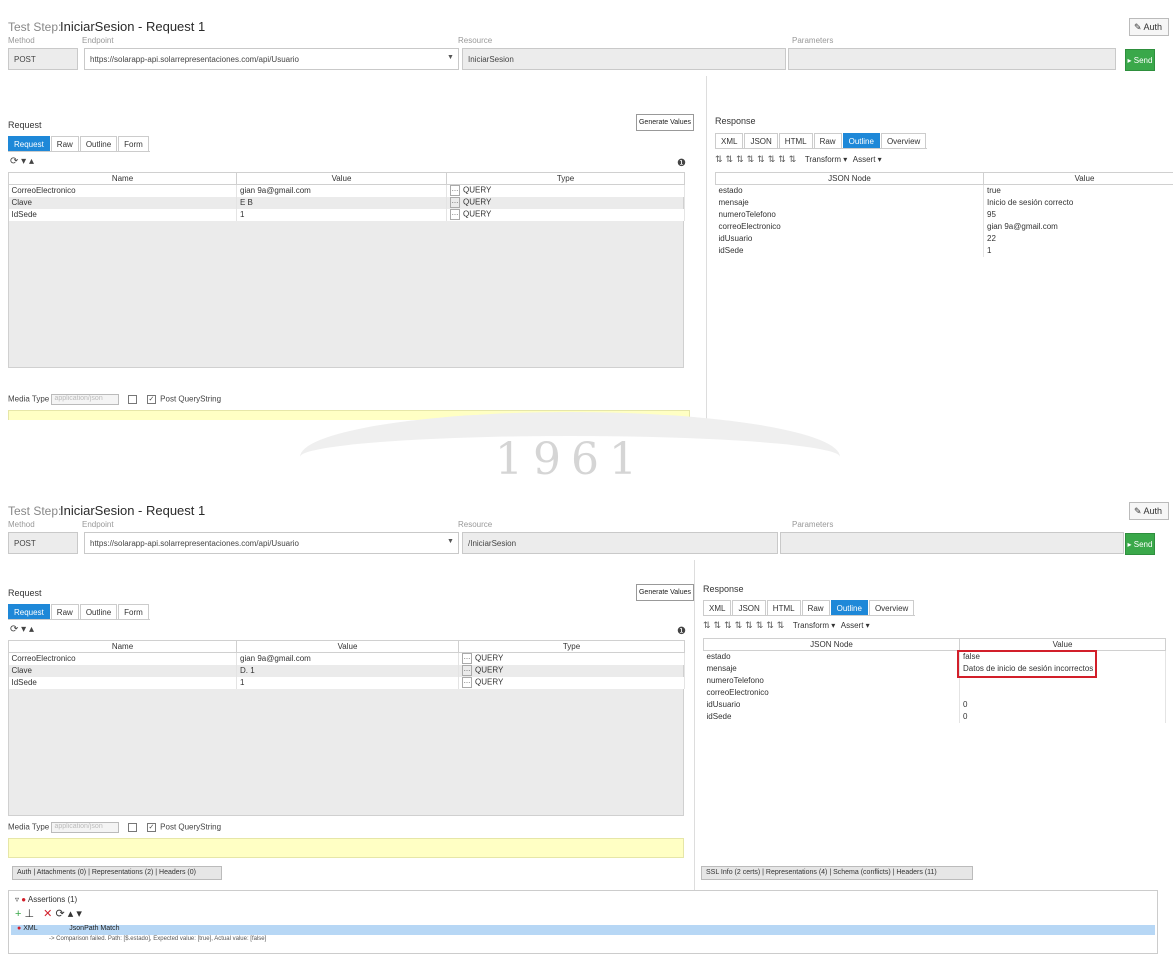  I want to click on param-name: CorreoElectronico, so click(122, 658).